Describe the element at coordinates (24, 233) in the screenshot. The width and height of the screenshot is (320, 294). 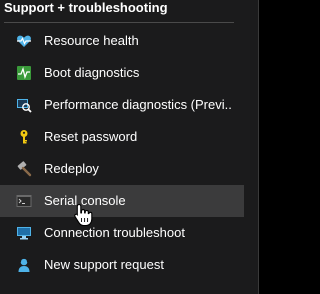
I see `connection-icon` at that location.